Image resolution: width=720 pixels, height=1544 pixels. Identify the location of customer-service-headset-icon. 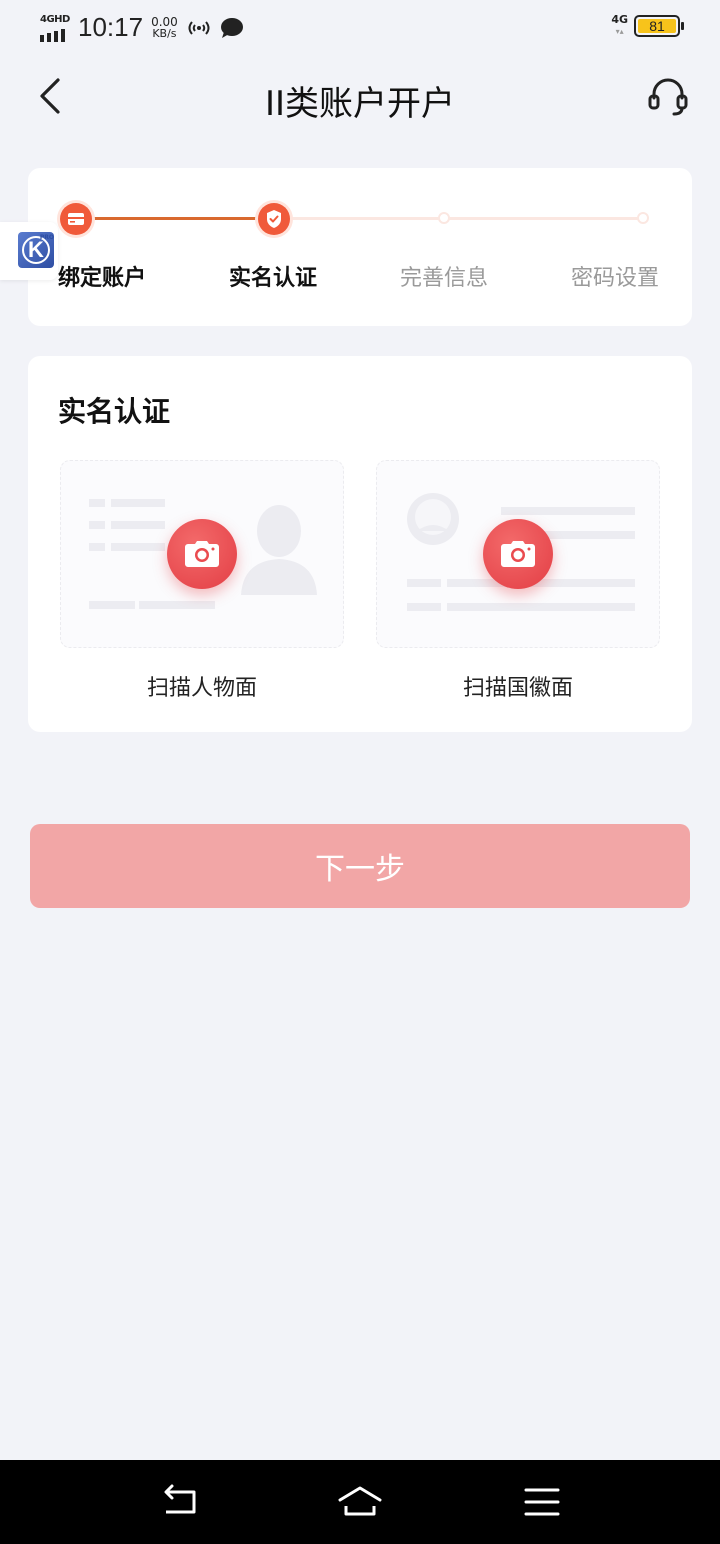
(668, 96).